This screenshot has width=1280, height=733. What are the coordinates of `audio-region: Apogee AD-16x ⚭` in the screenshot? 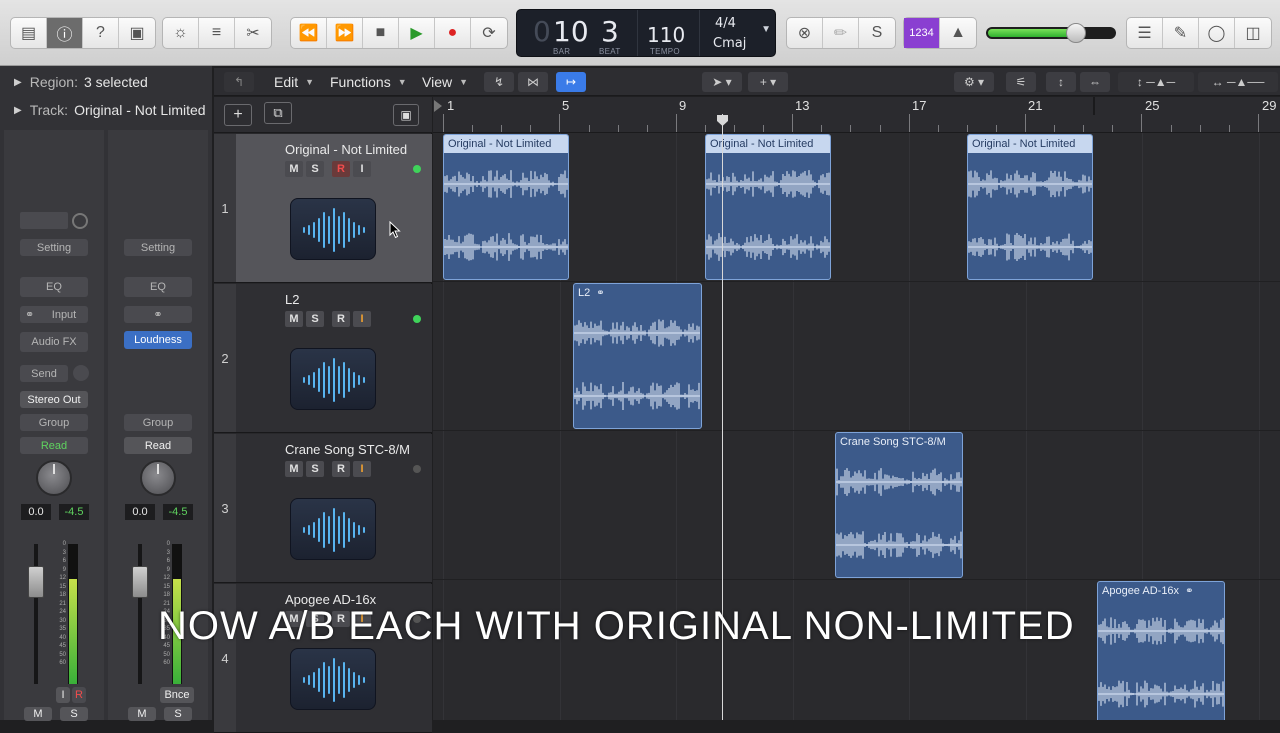 It's located at (1161, 650).